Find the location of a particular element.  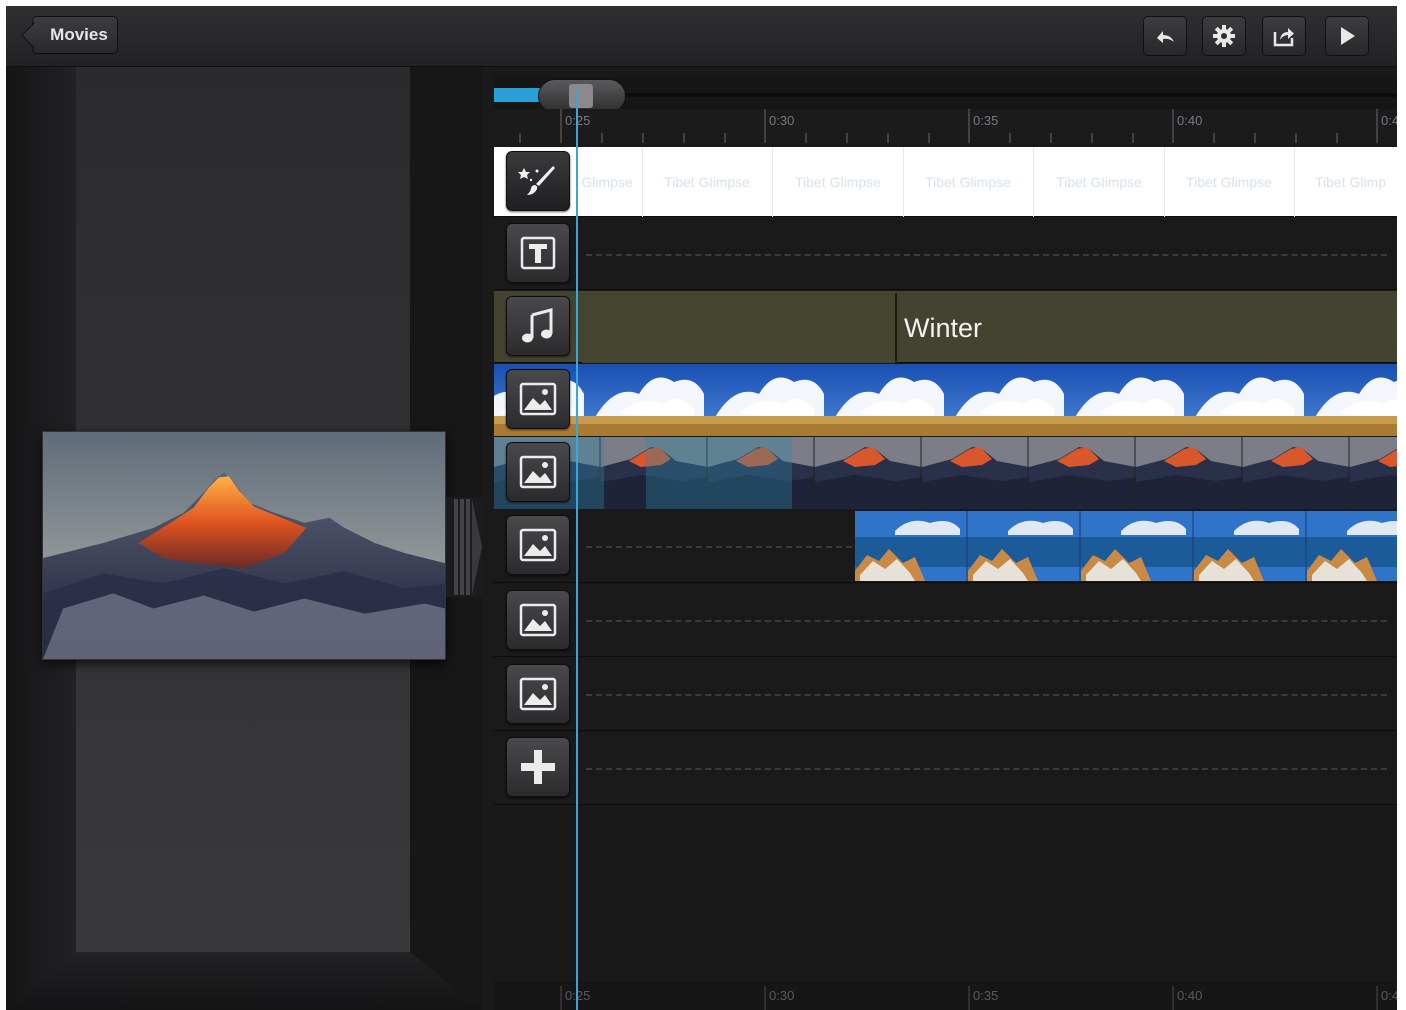

undo-button is located at coordinates (1165, 36).